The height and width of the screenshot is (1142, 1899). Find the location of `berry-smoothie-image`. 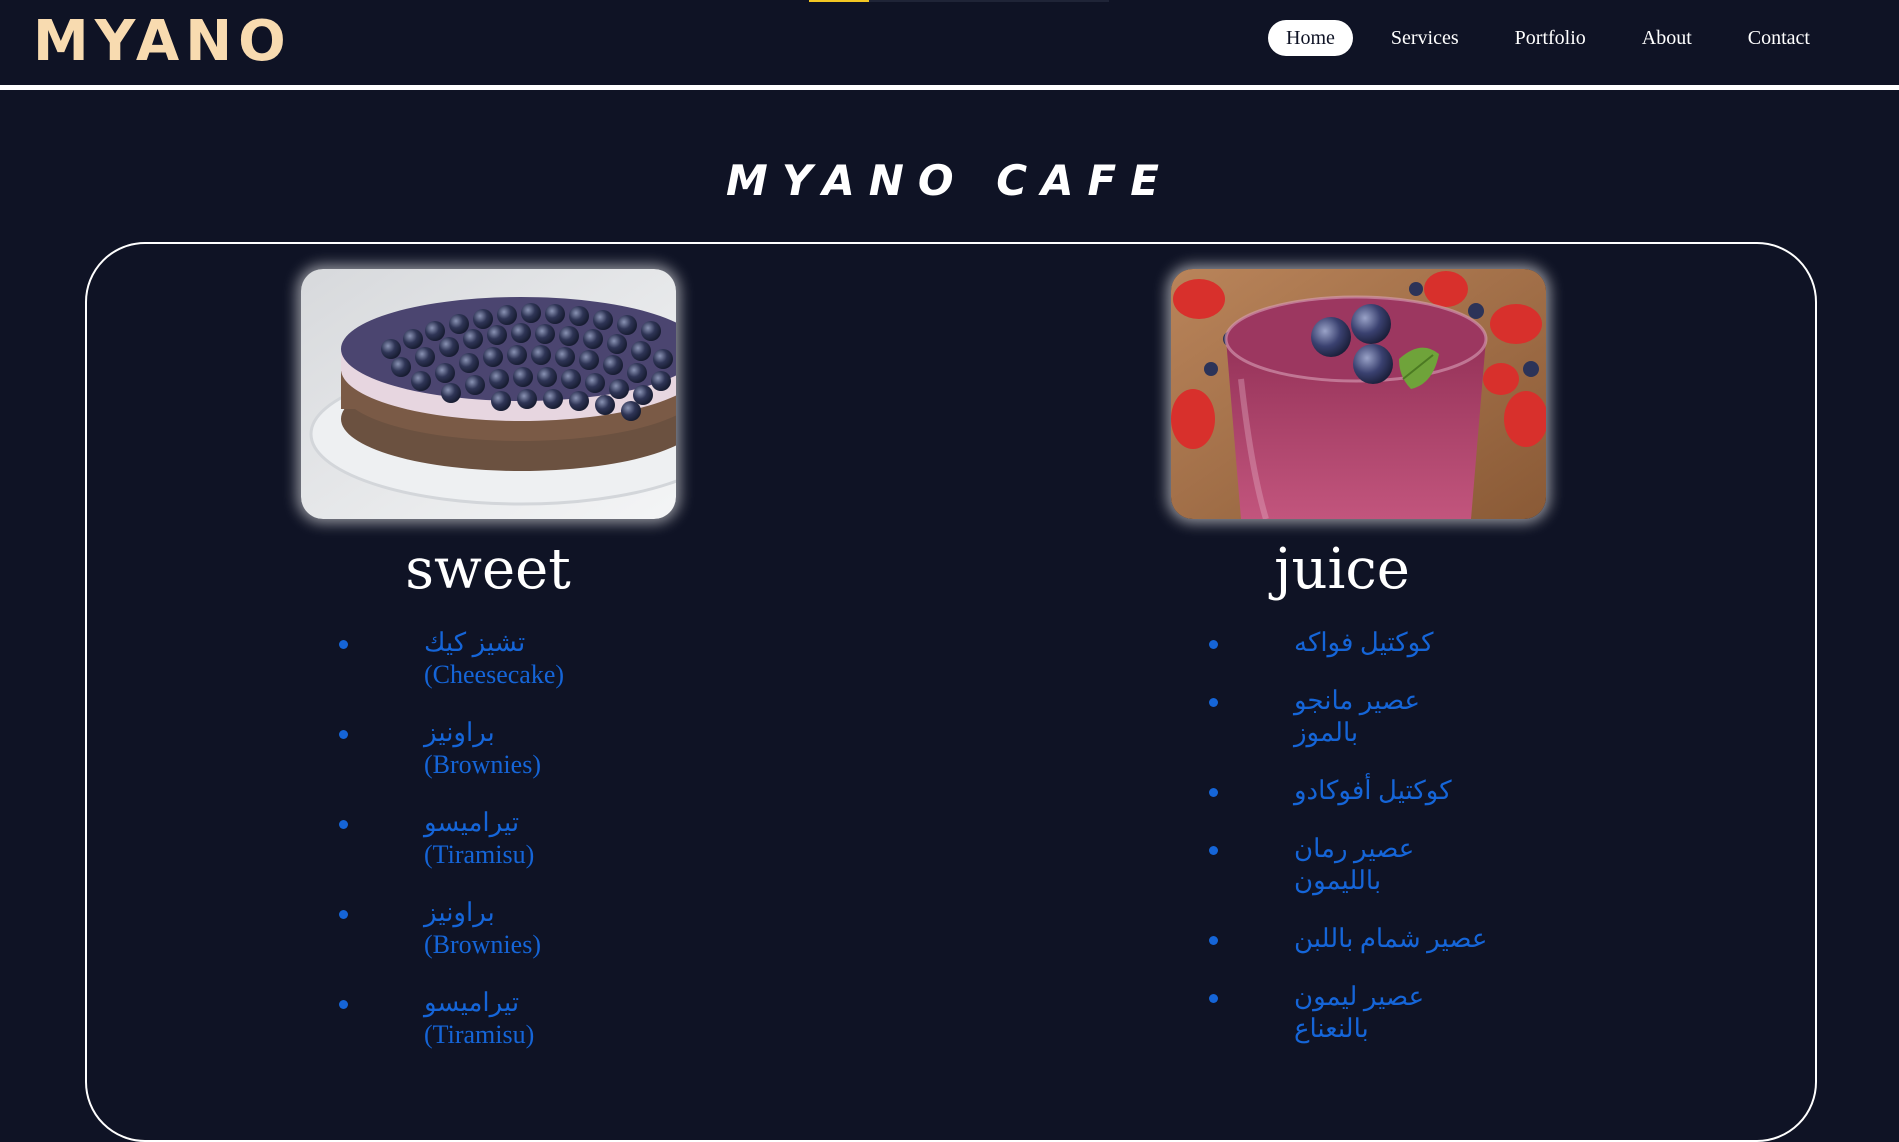

berry-smoothie-image is located at coordinates (1358, 394).